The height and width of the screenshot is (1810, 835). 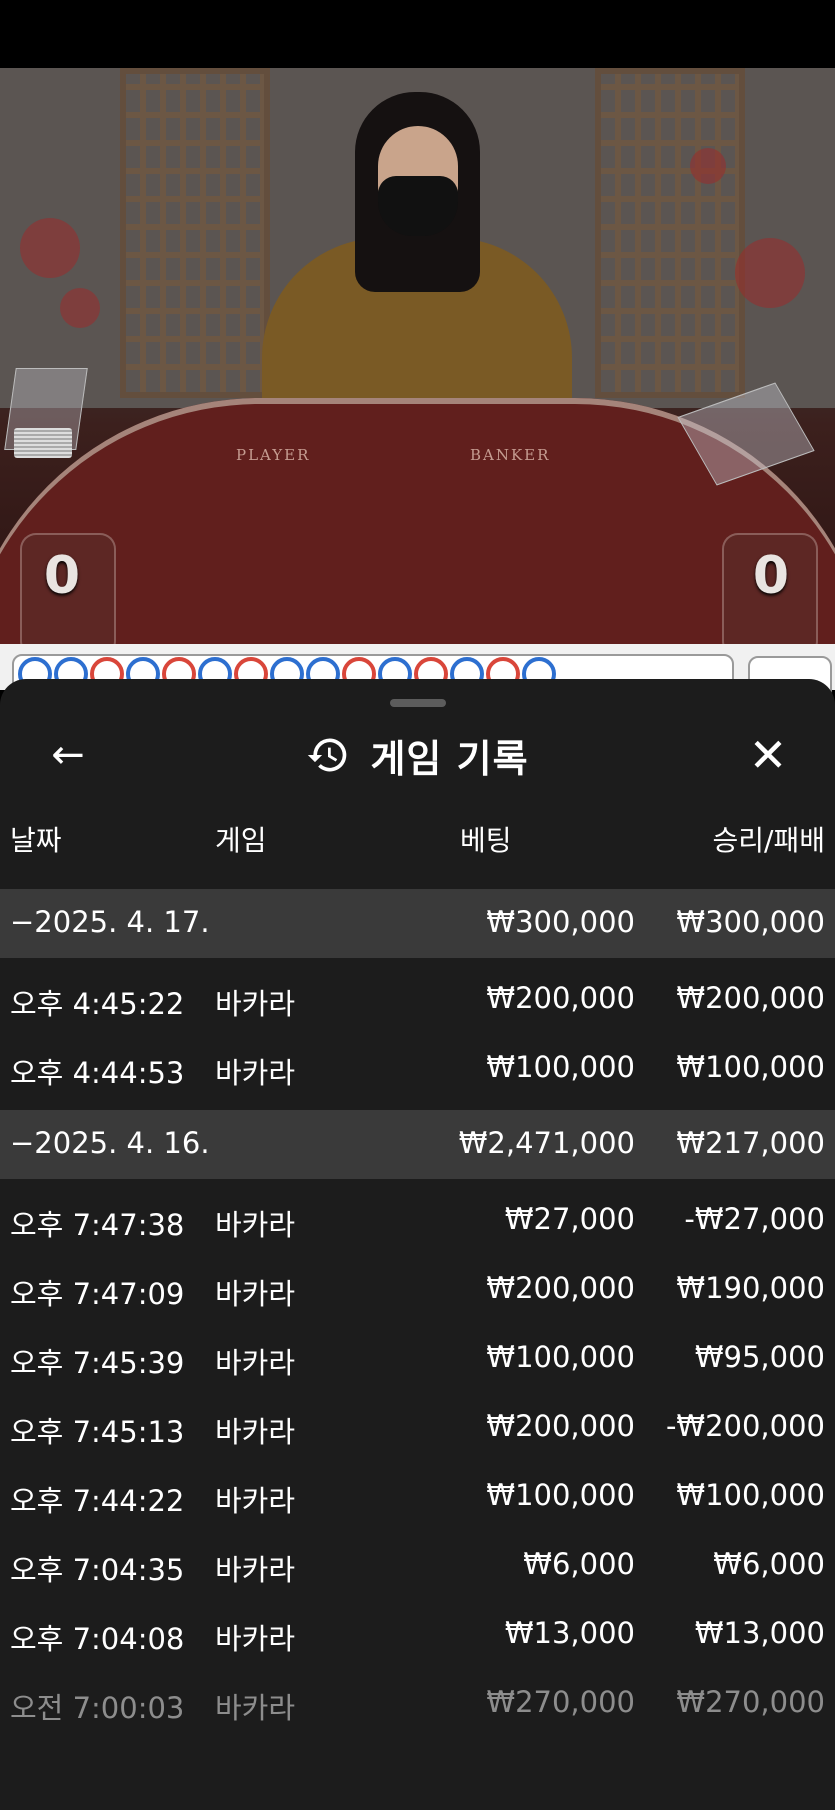 What do you see at coordinates (43, 443) in the screenshot?
I see `card-stack` at bounding box center [43, 443].